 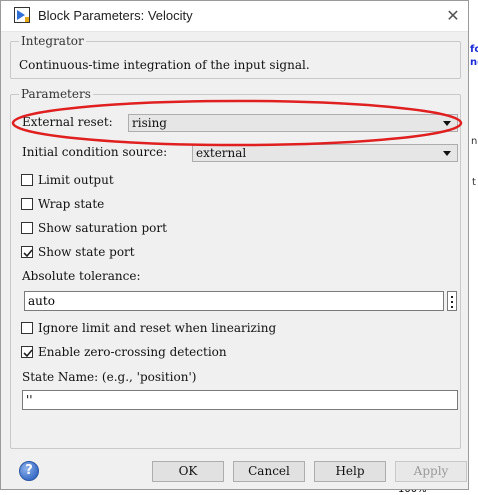 What do you see at coordinates (29, 471) in the screenshot?
I see `help-icon: ?` at bounding box center [29, 471].